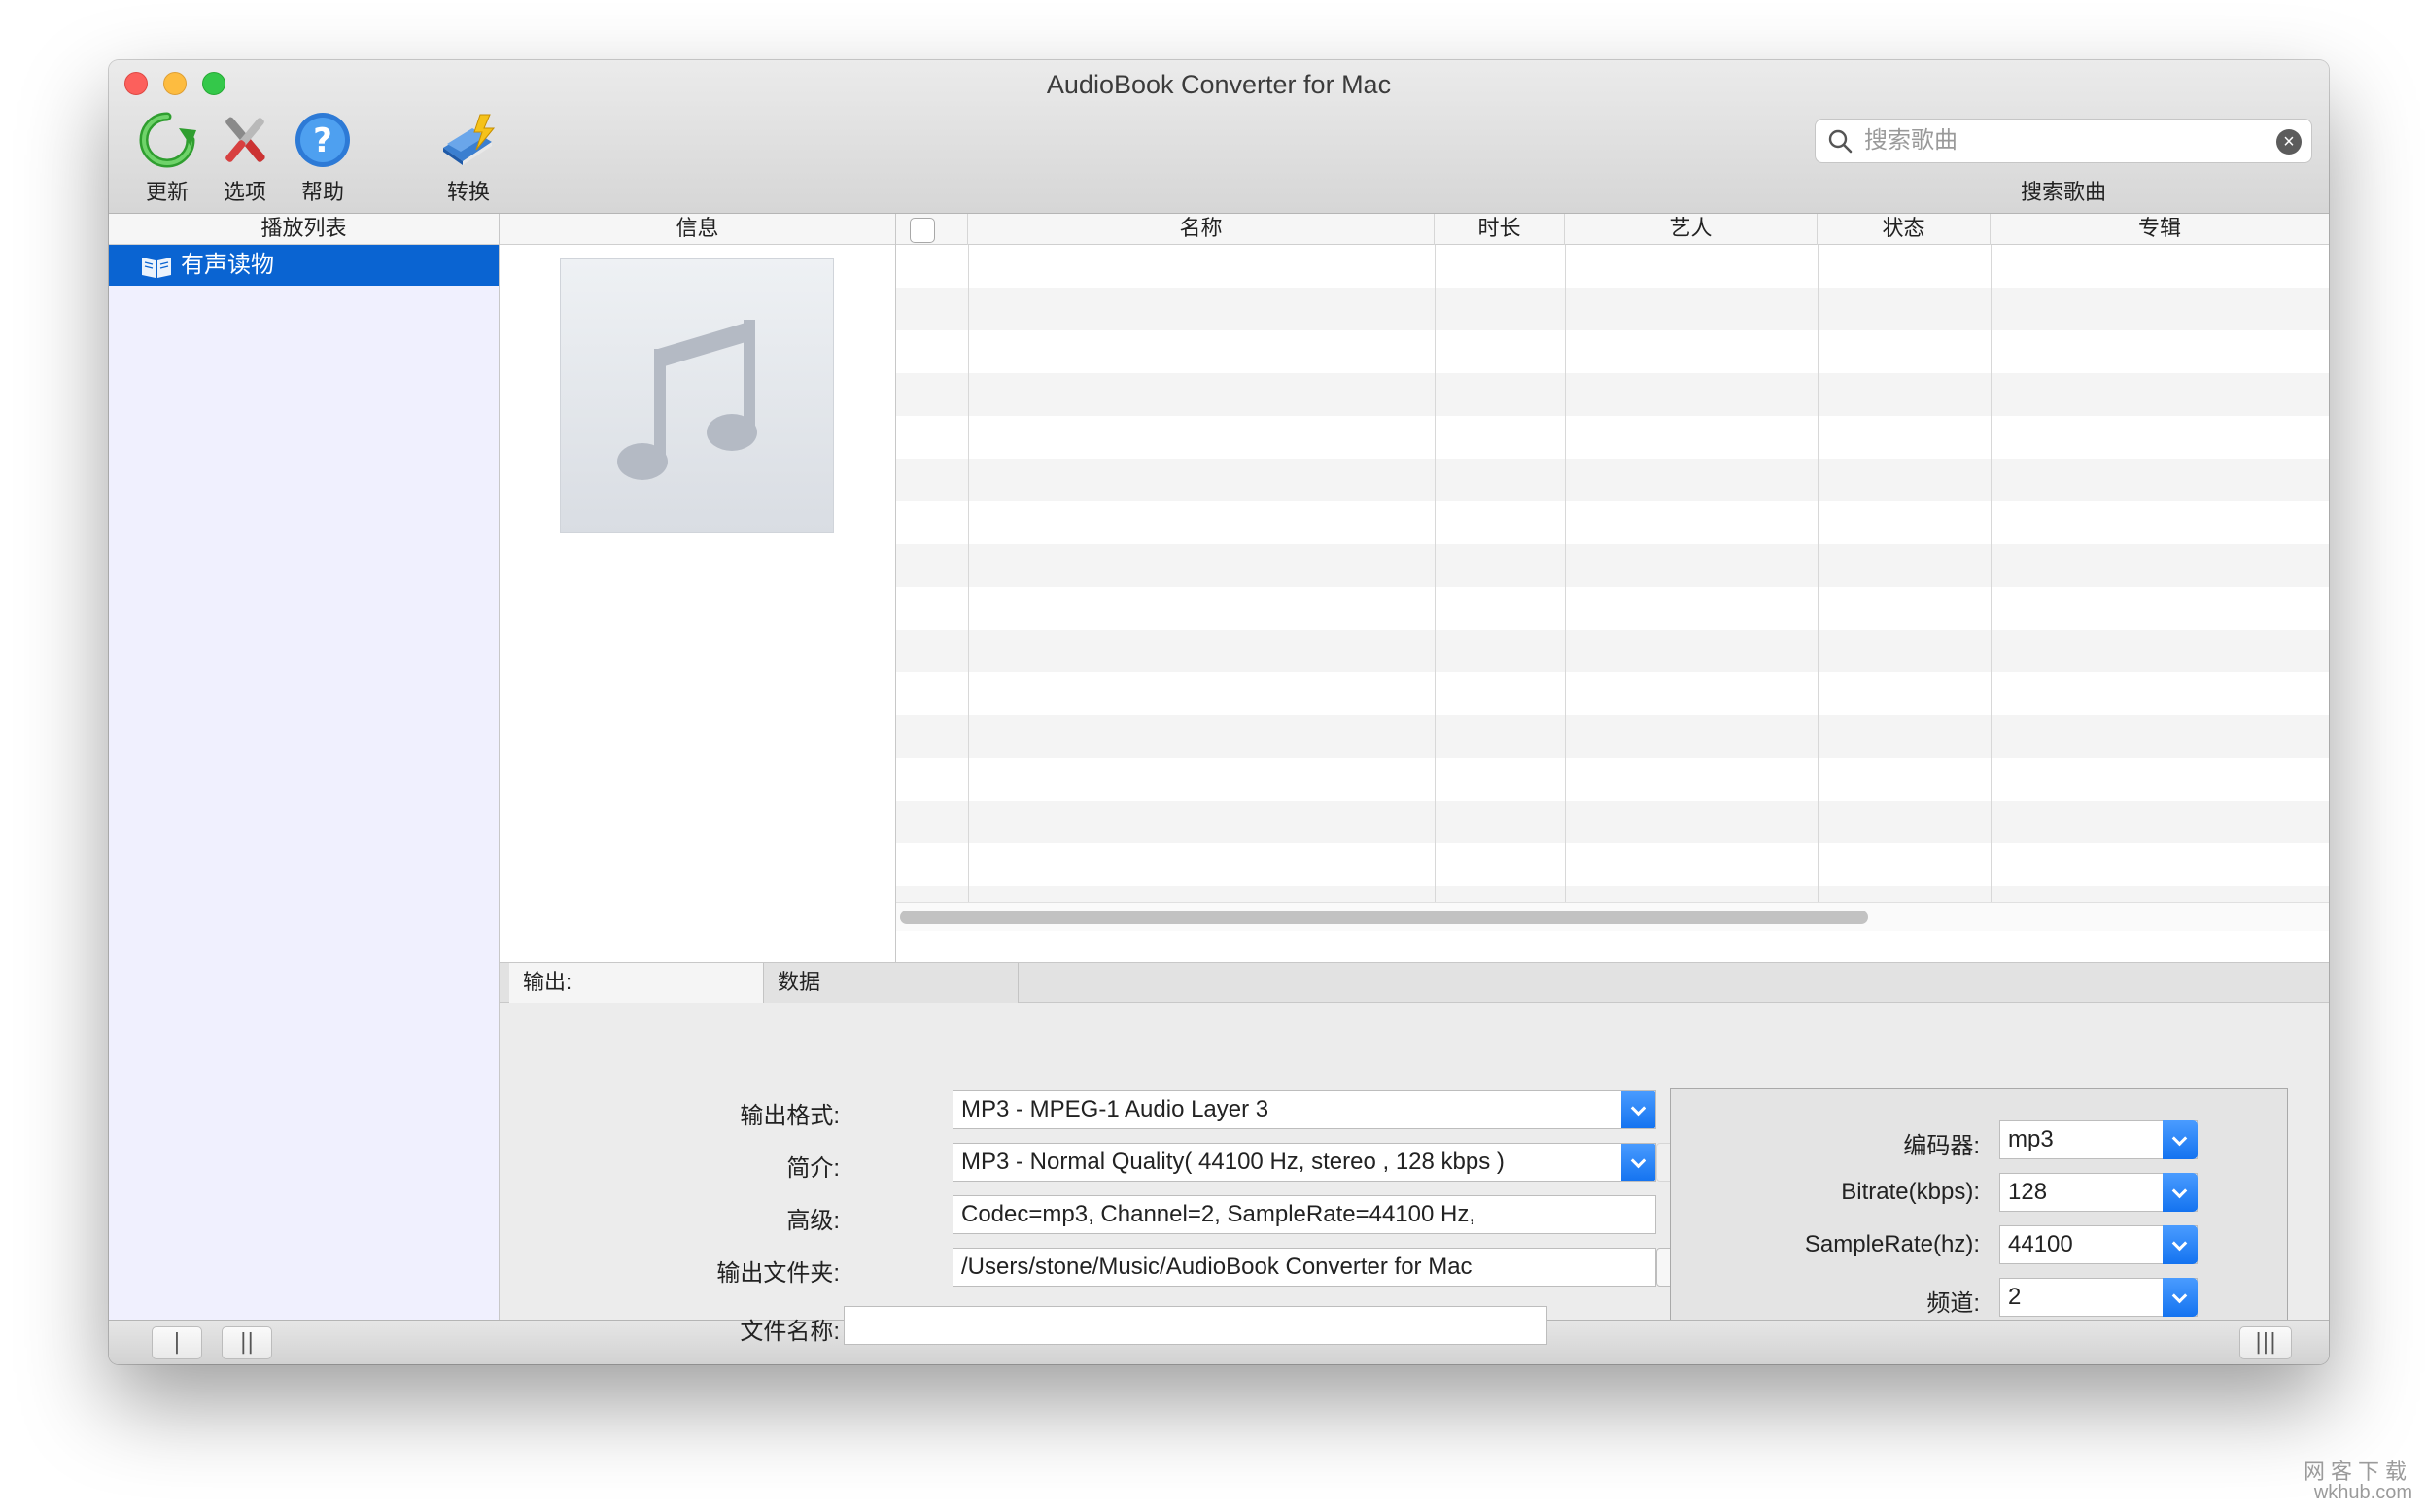 The width and height of the screenshot is (2426, 1512). Describe the element at coordinates (813, 1221) in the screenshot. I see `advanced-label: 高级:` at that location.